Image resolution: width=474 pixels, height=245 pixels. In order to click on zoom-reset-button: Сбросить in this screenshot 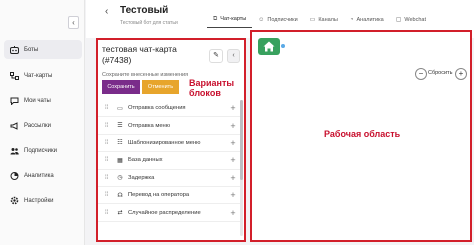, I will do `click(440, 73)`.